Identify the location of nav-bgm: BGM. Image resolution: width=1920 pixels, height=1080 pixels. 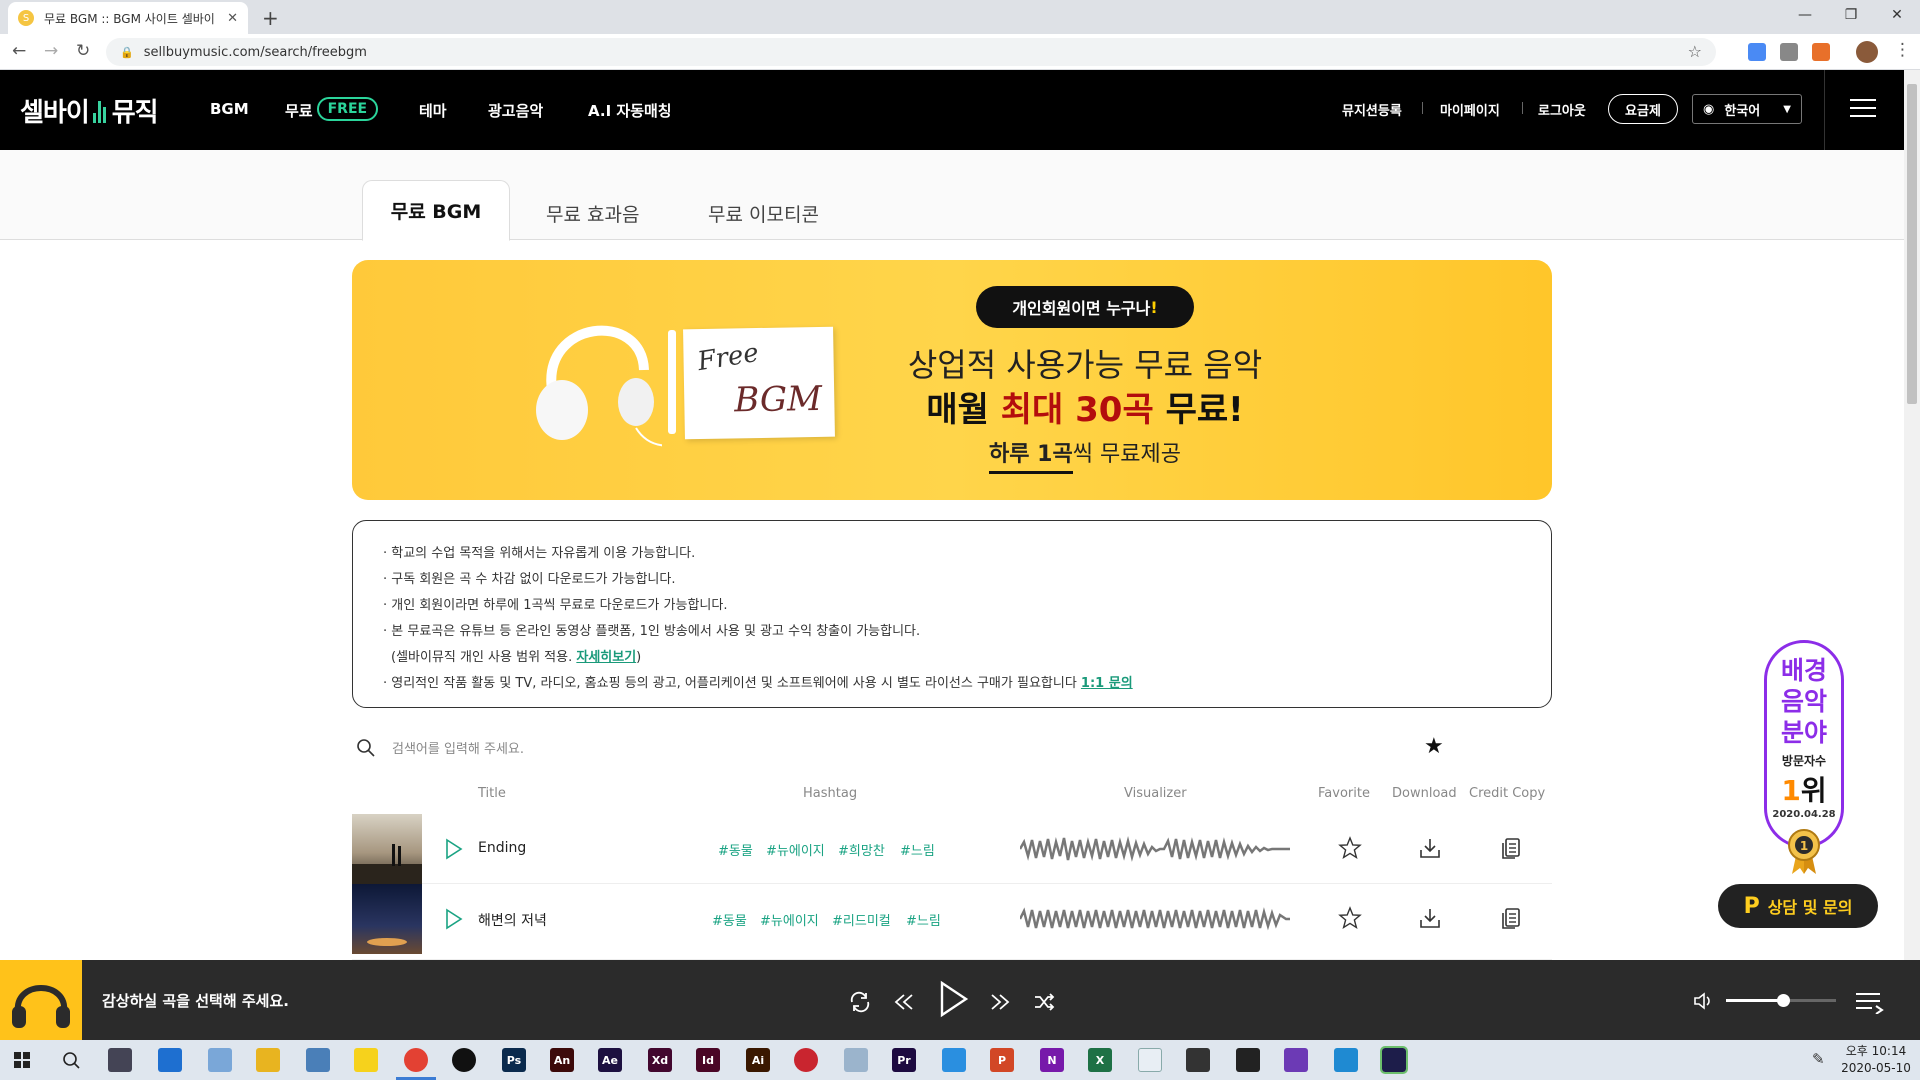
(229, 109).